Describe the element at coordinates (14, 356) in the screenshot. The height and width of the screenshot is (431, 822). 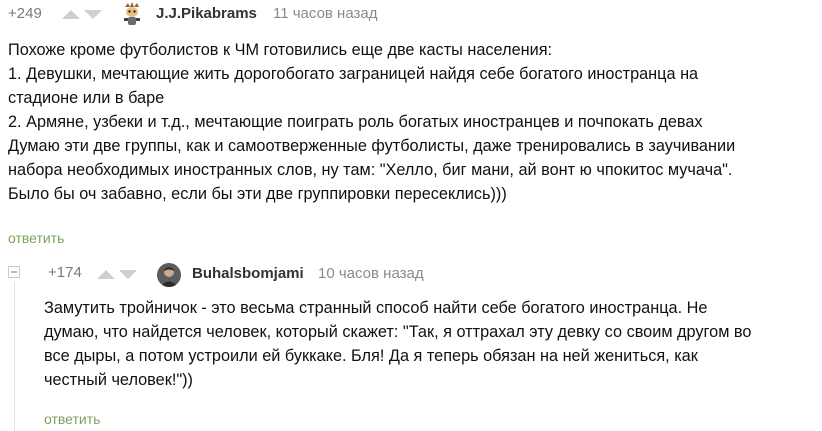
I see `thread-branch-line` at that location.